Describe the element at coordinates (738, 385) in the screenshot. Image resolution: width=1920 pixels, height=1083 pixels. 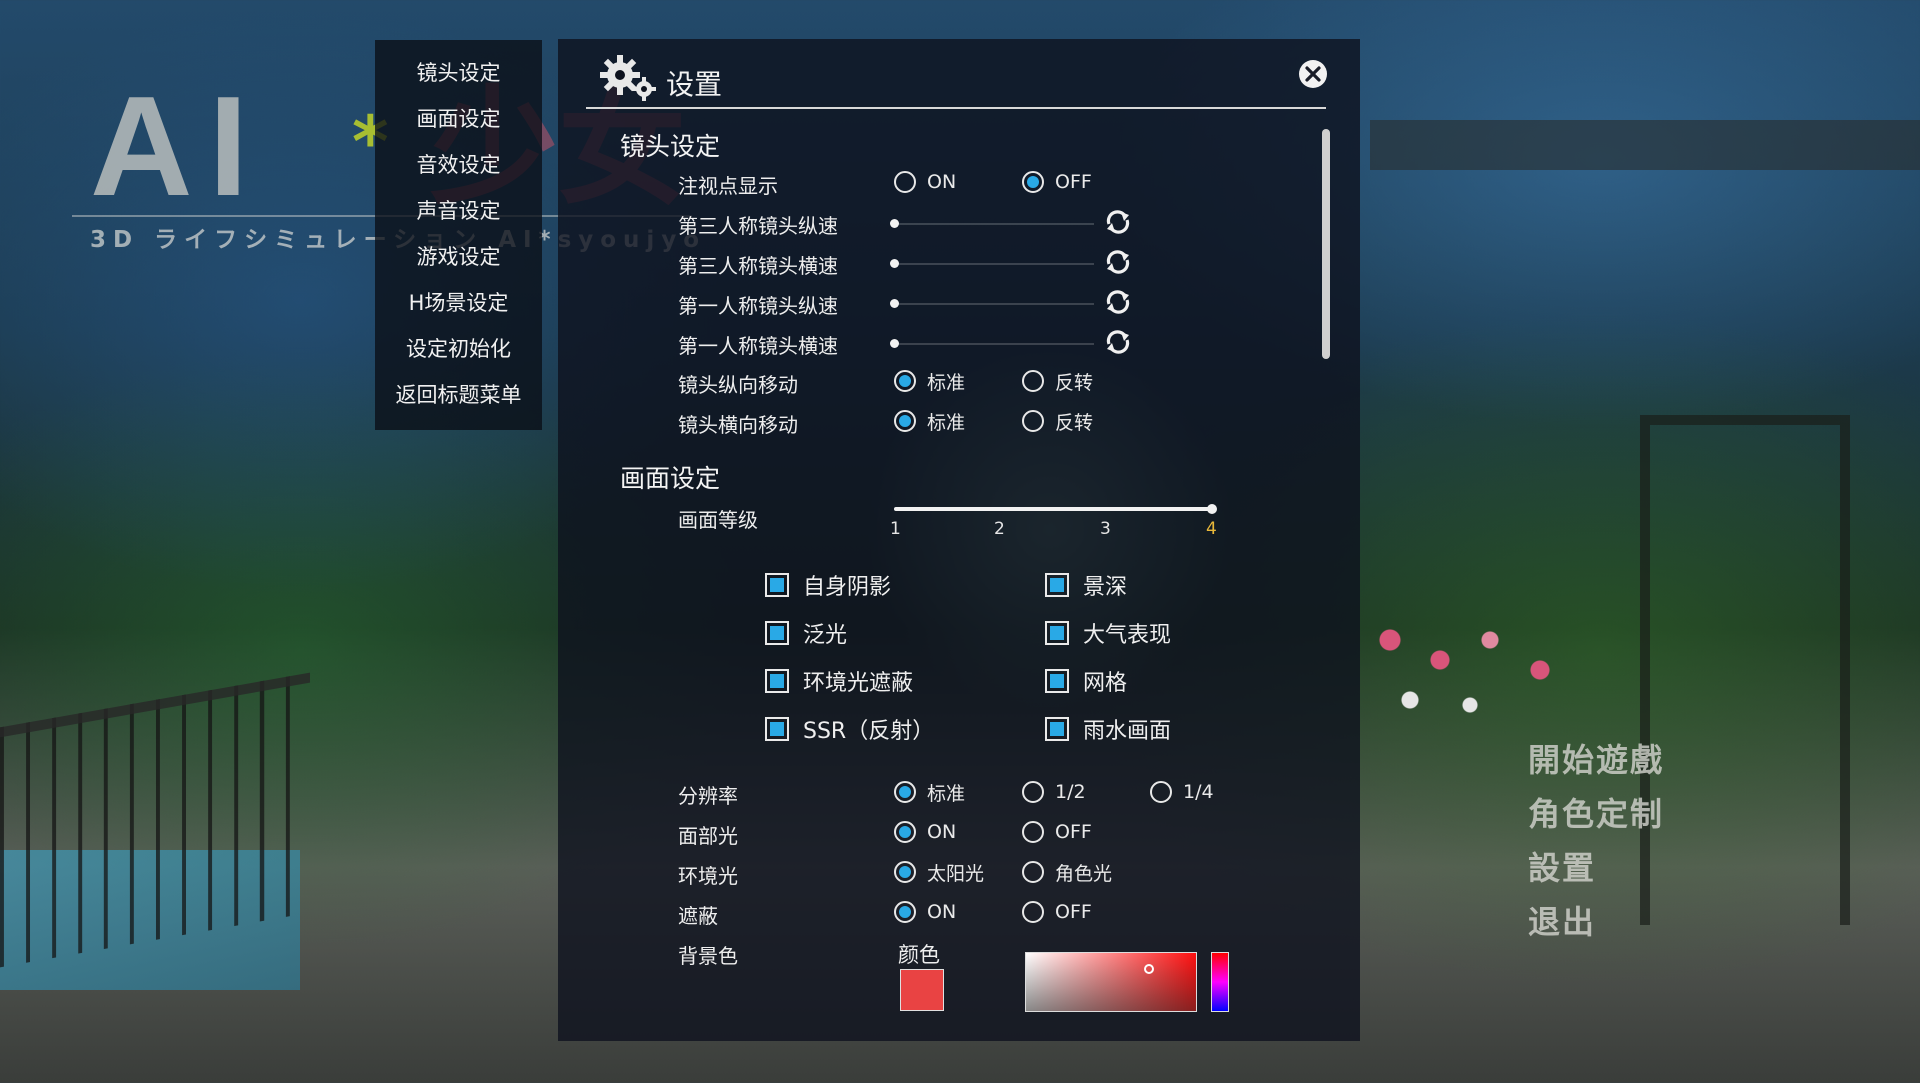
I see `camera-vertical-move-label: 镜头纵向移动` at that location.